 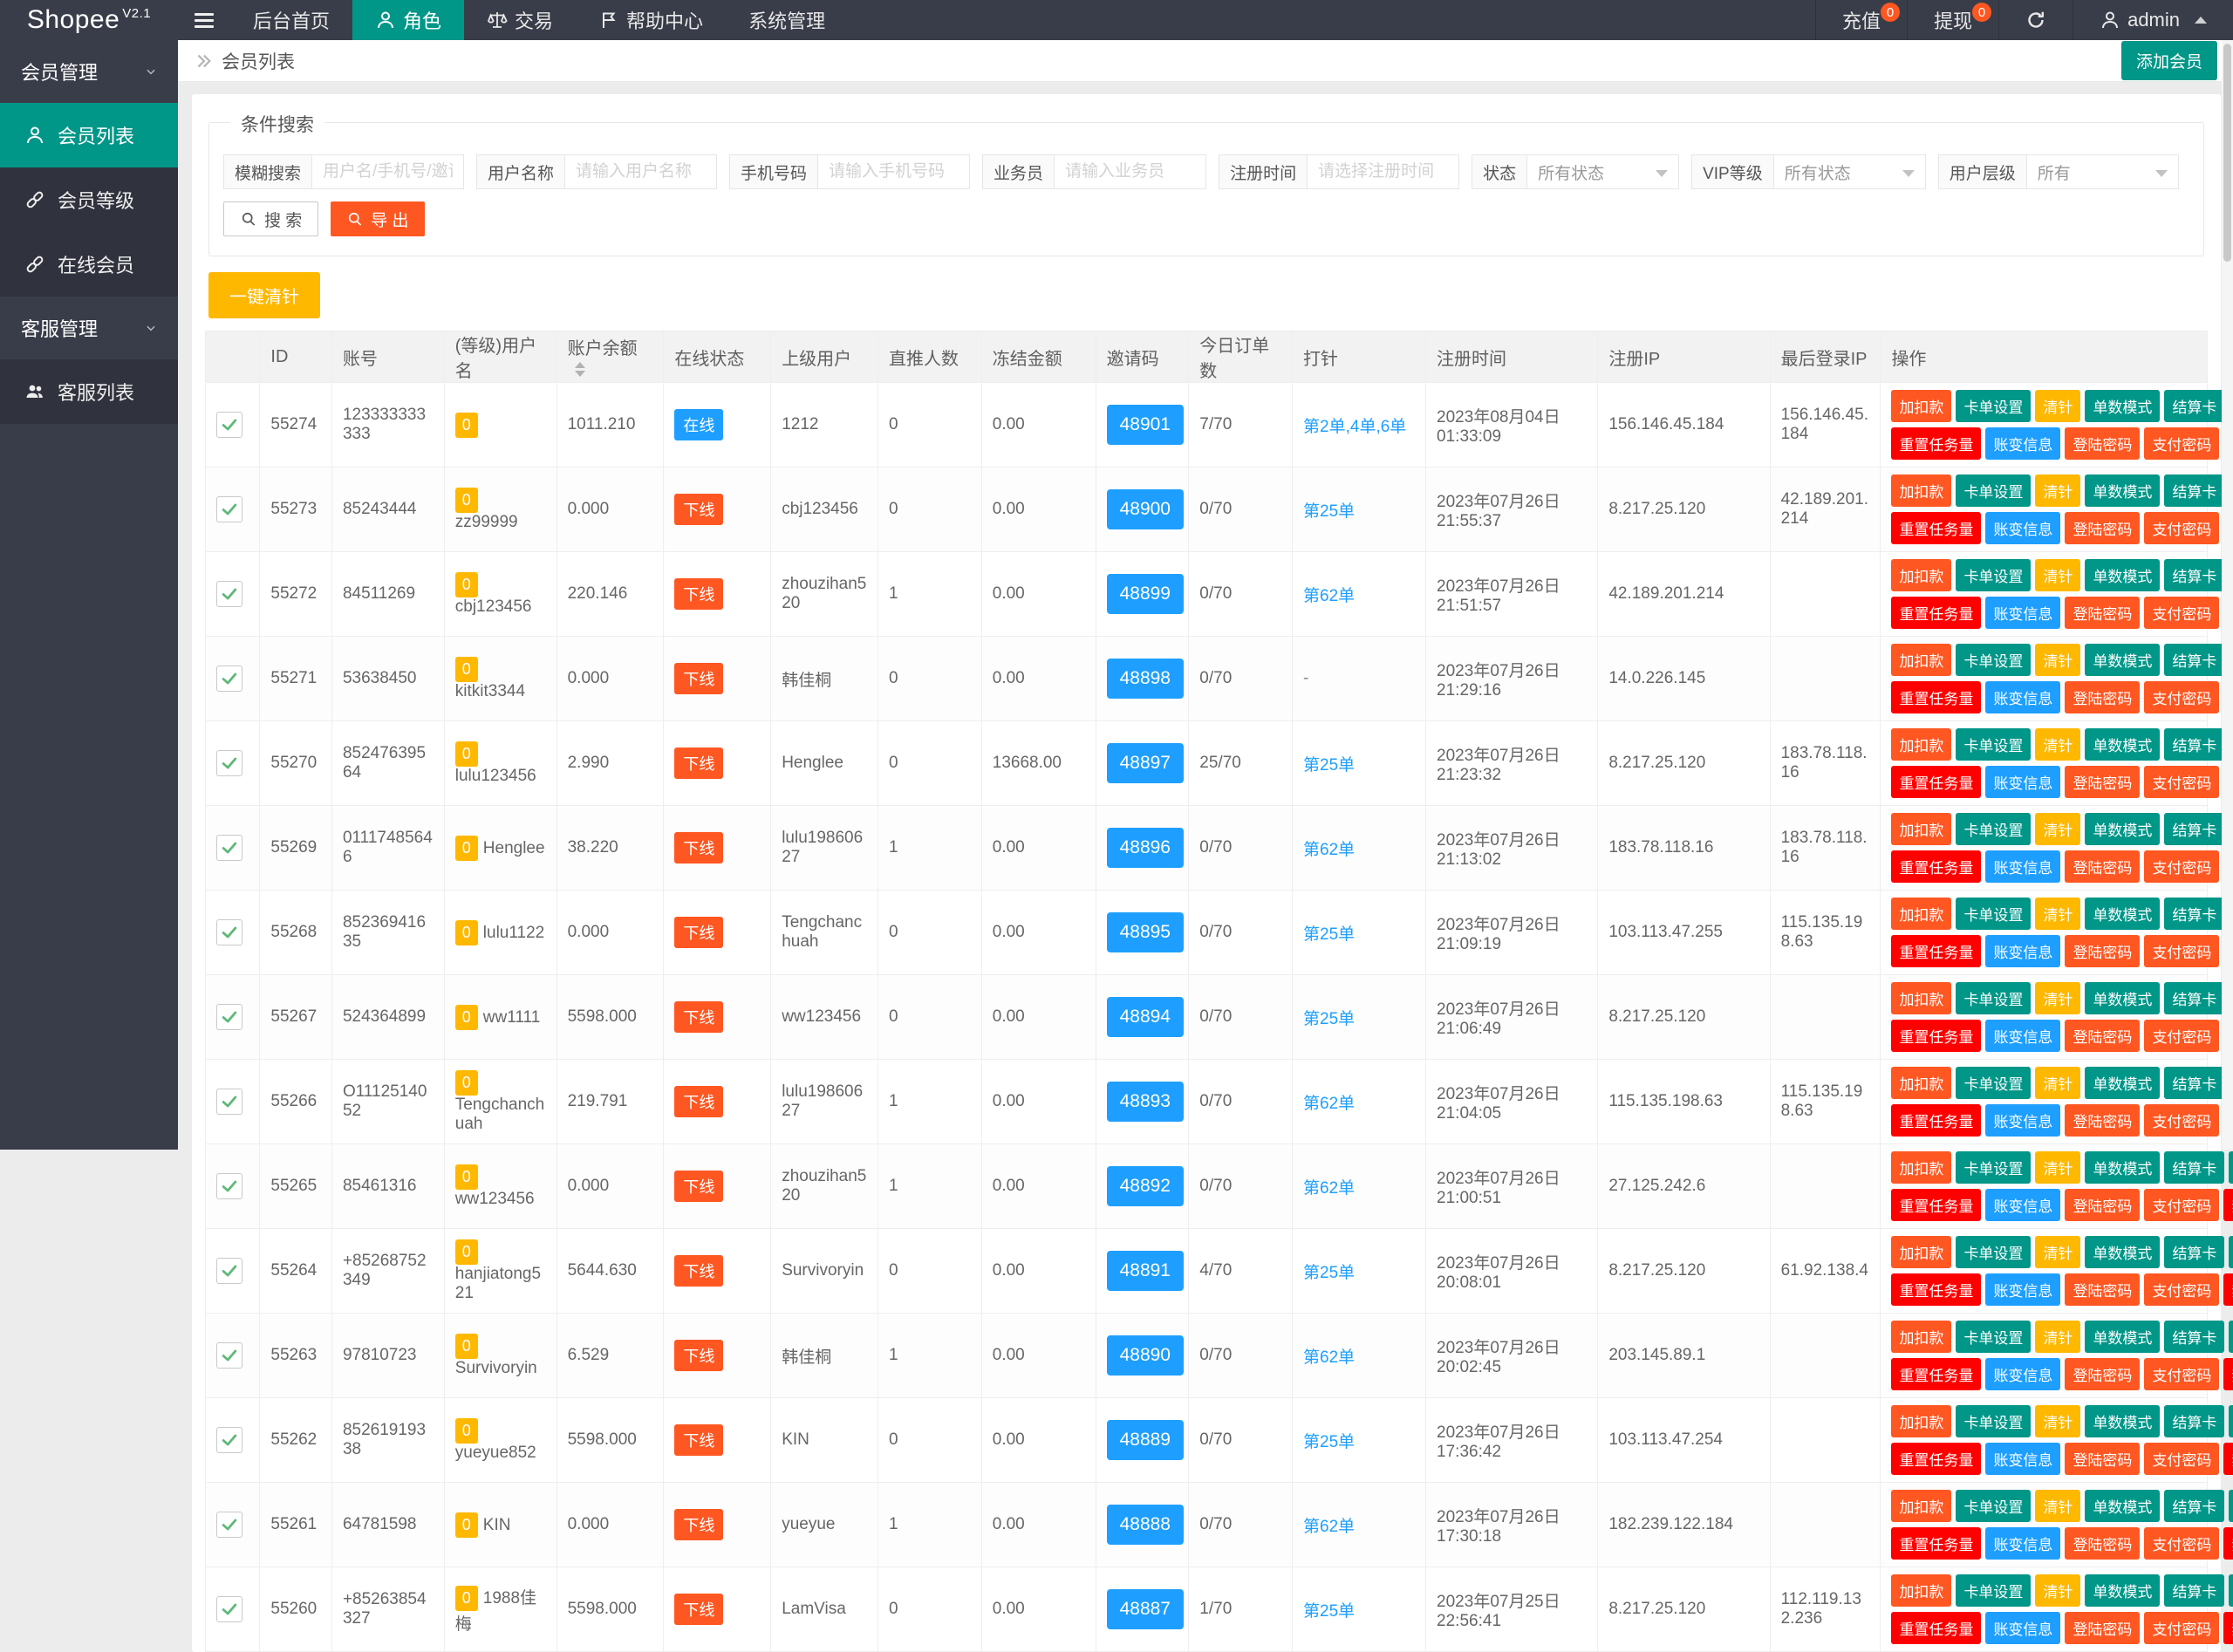 What do you see at coordinates (1145, 848) in the screenshot?
I see `invite-code-button: 48896` at bounding box center [1145, 848].